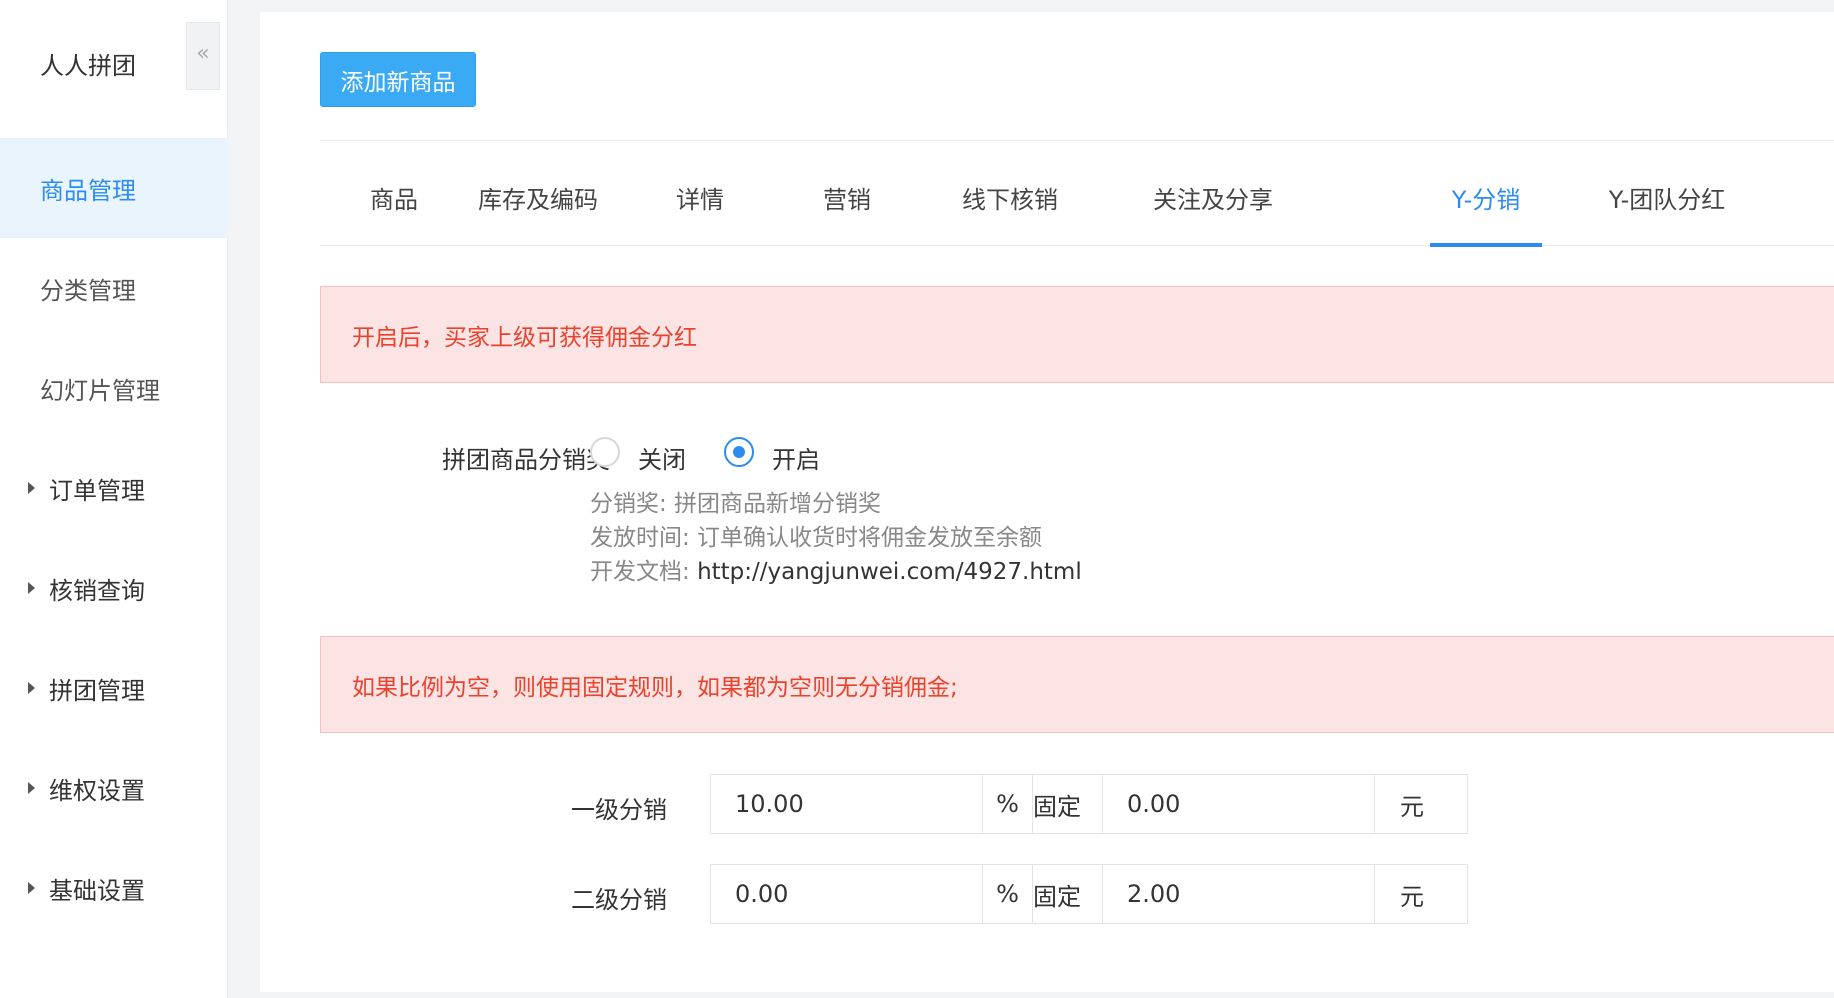 Image resolution: width=1834 pixels, height=998 pixels. I want to click on radio-off-label: 关闭, so click(662, 457).